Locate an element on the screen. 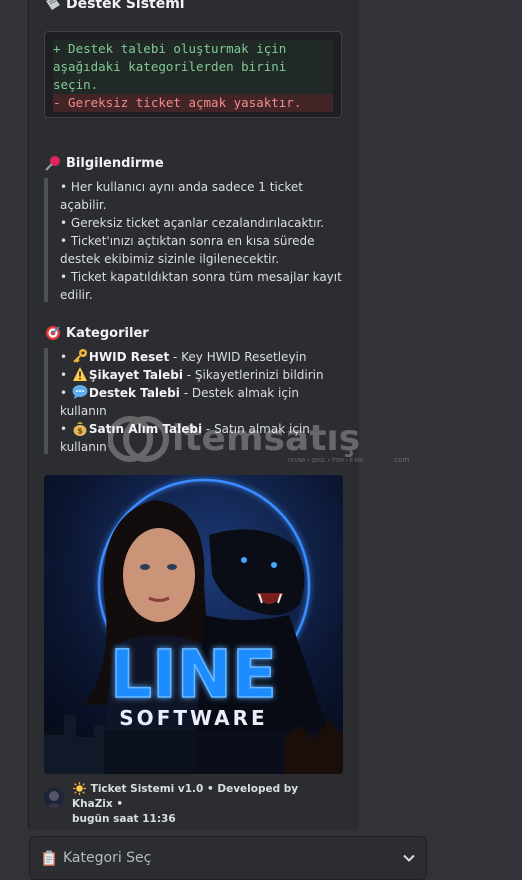 The height and width of the screenshot is (880, 522). speech-bubble-icon is located at coordinates (80, 392).